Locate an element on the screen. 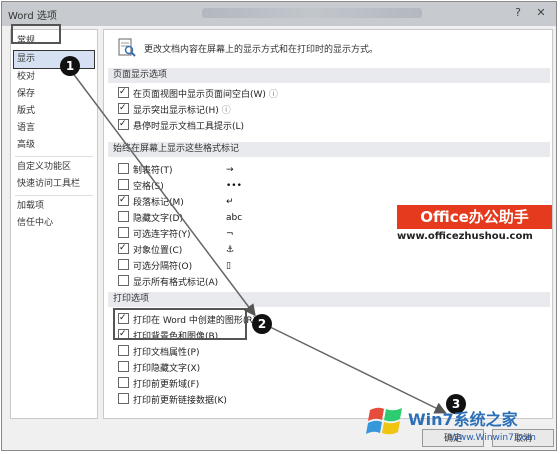 The image size is (560, 454). space-mark-icon: ••• is located at coordinates (234, 186).